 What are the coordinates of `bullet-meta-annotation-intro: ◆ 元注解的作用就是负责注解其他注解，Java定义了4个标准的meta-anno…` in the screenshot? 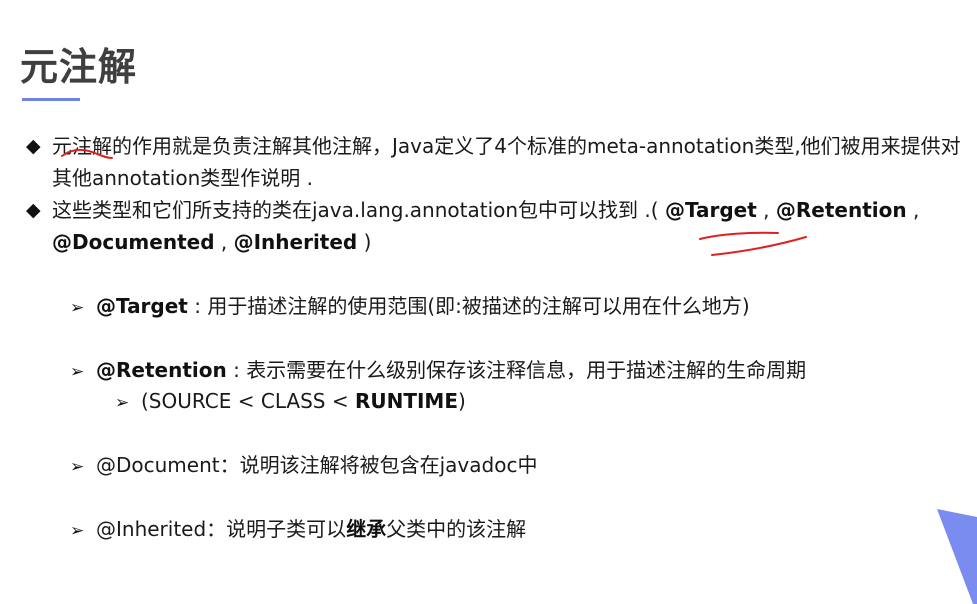 It's located at (498, 162).